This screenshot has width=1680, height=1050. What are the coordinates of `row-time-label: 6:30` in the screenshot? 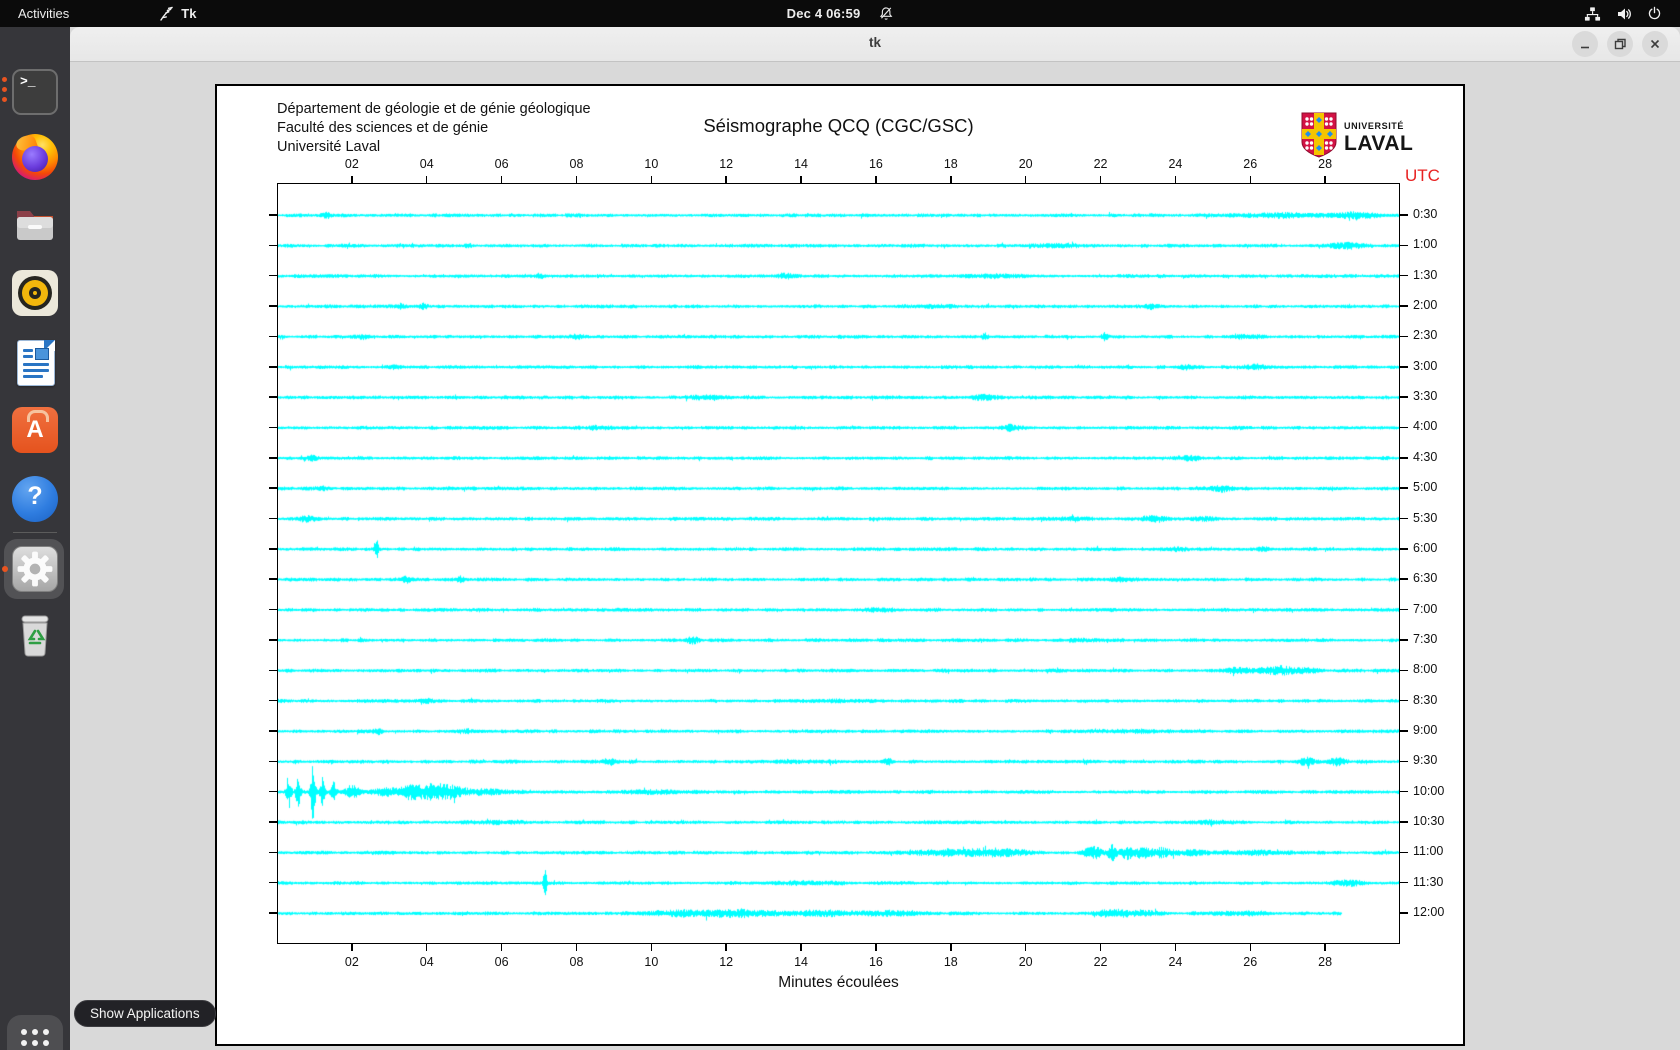 It's located at (1425, 578).